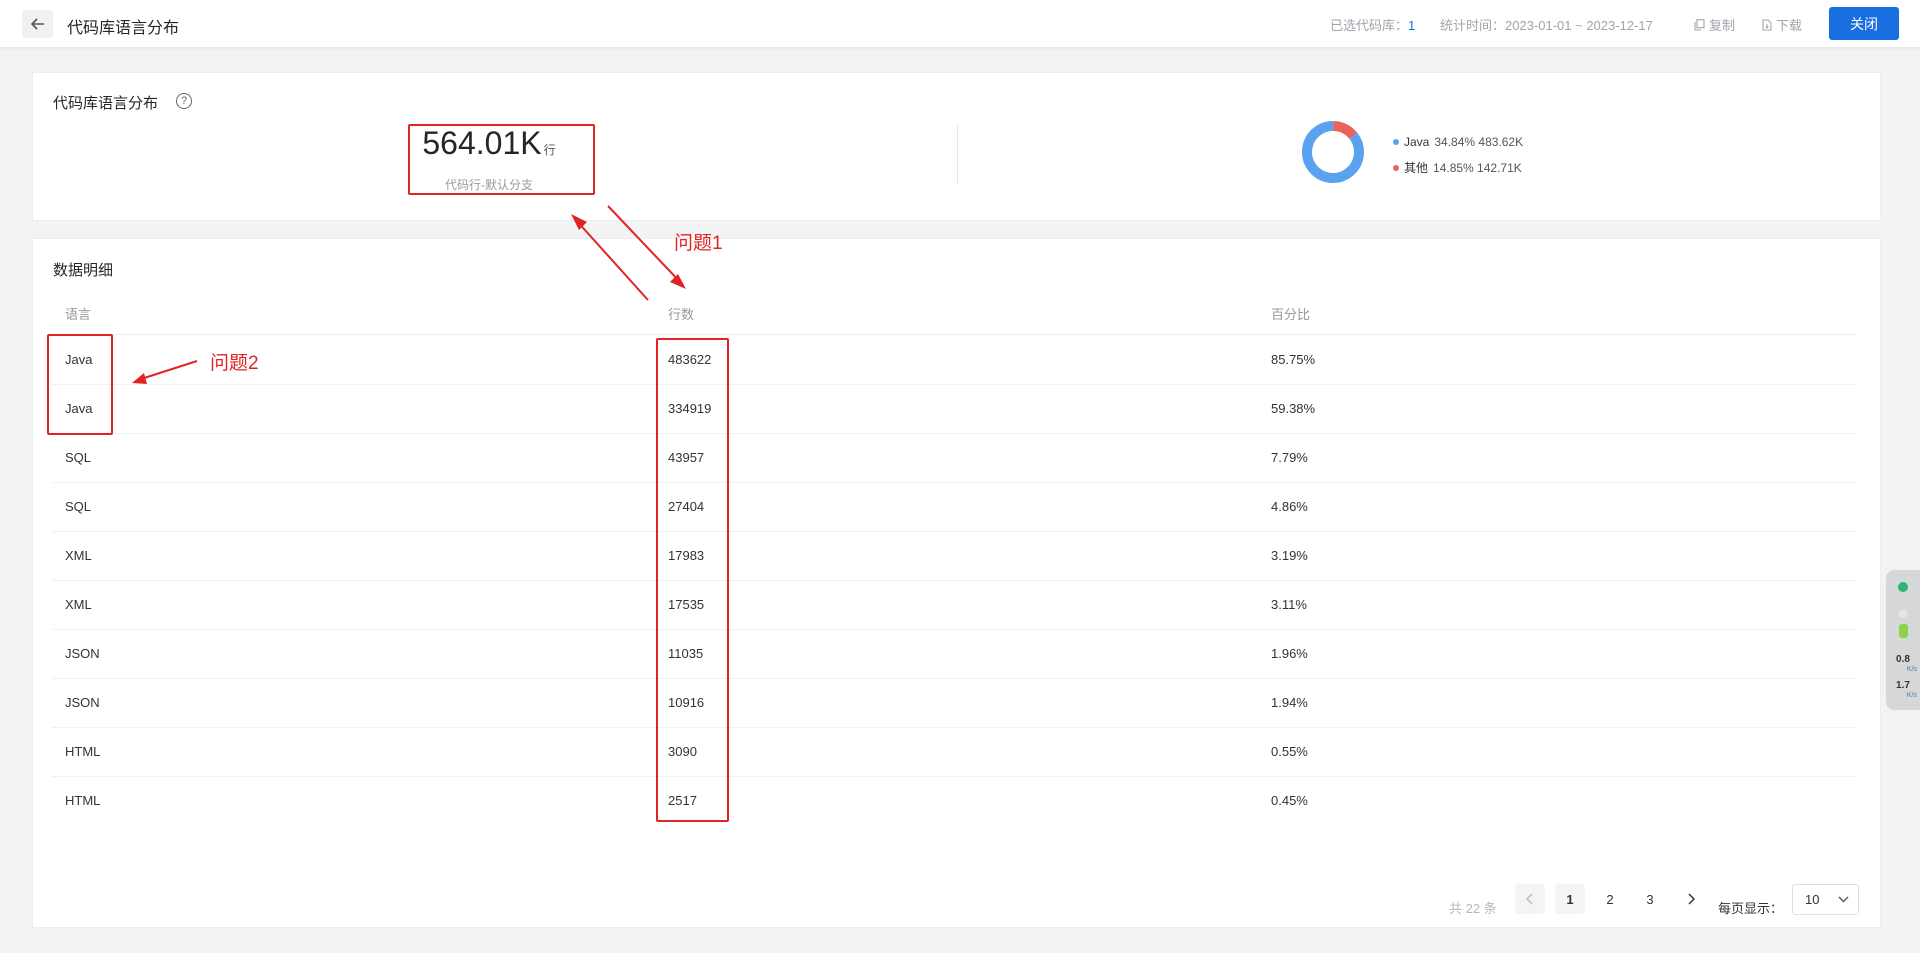 The width and height of the screenshot is (1920, 953). Describe the element at coordinates (1911, 695) in the screenshot. I see `download-speed-unit: K/s` at that location.